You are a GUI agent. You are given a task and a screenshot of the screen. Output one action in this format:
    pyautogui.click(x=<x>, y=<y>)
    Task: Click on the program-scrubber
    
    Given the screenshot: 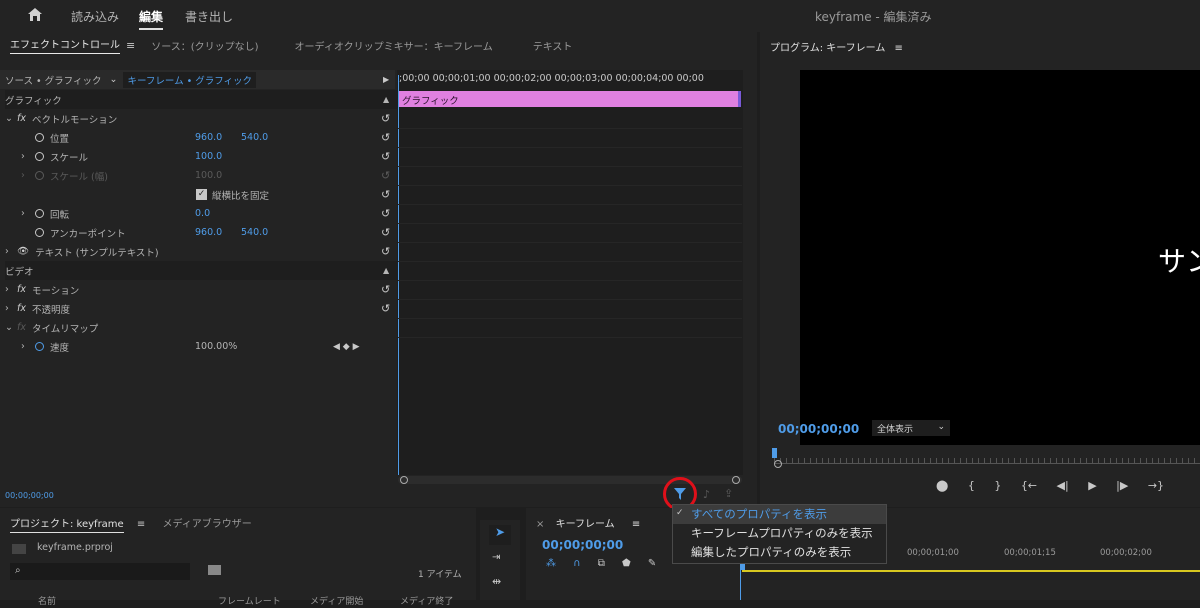 What is the action you would take?
    pyautogui.click(x=987, y=457)
    